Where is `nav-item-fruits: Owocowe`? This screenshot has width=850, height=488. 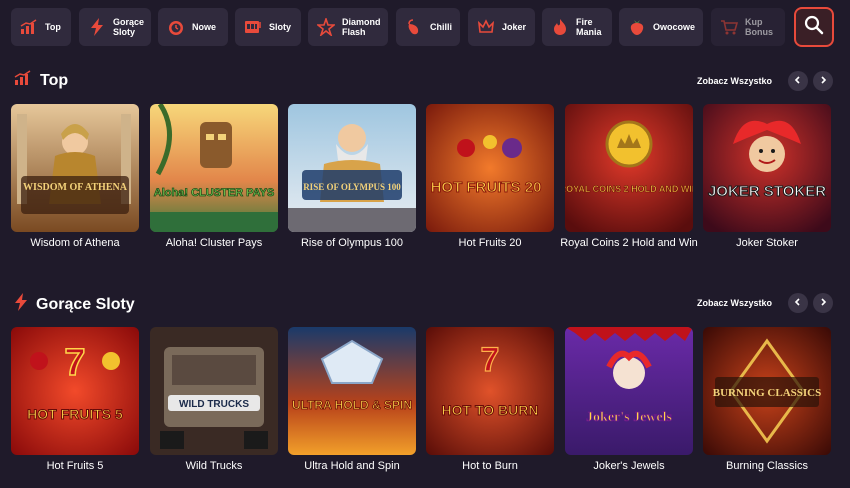
nav-item-fruits: Owocowe is located at coordinates (661, 27).